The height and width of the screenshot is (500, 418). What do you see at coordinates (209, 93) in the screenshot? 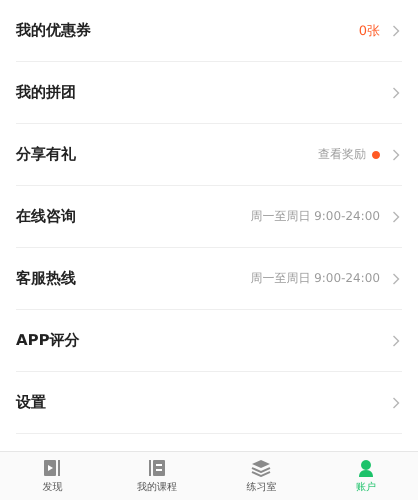
I see `menu-row: 我的拼团` at bounding box center [209, 93].